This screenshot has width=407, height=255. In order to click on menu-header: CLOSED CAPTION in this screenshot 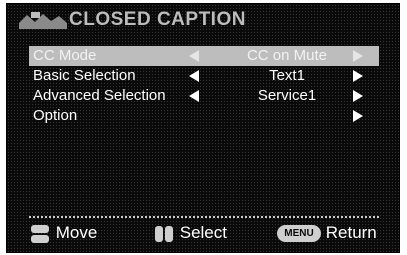, I will do `click(203, 19)`.